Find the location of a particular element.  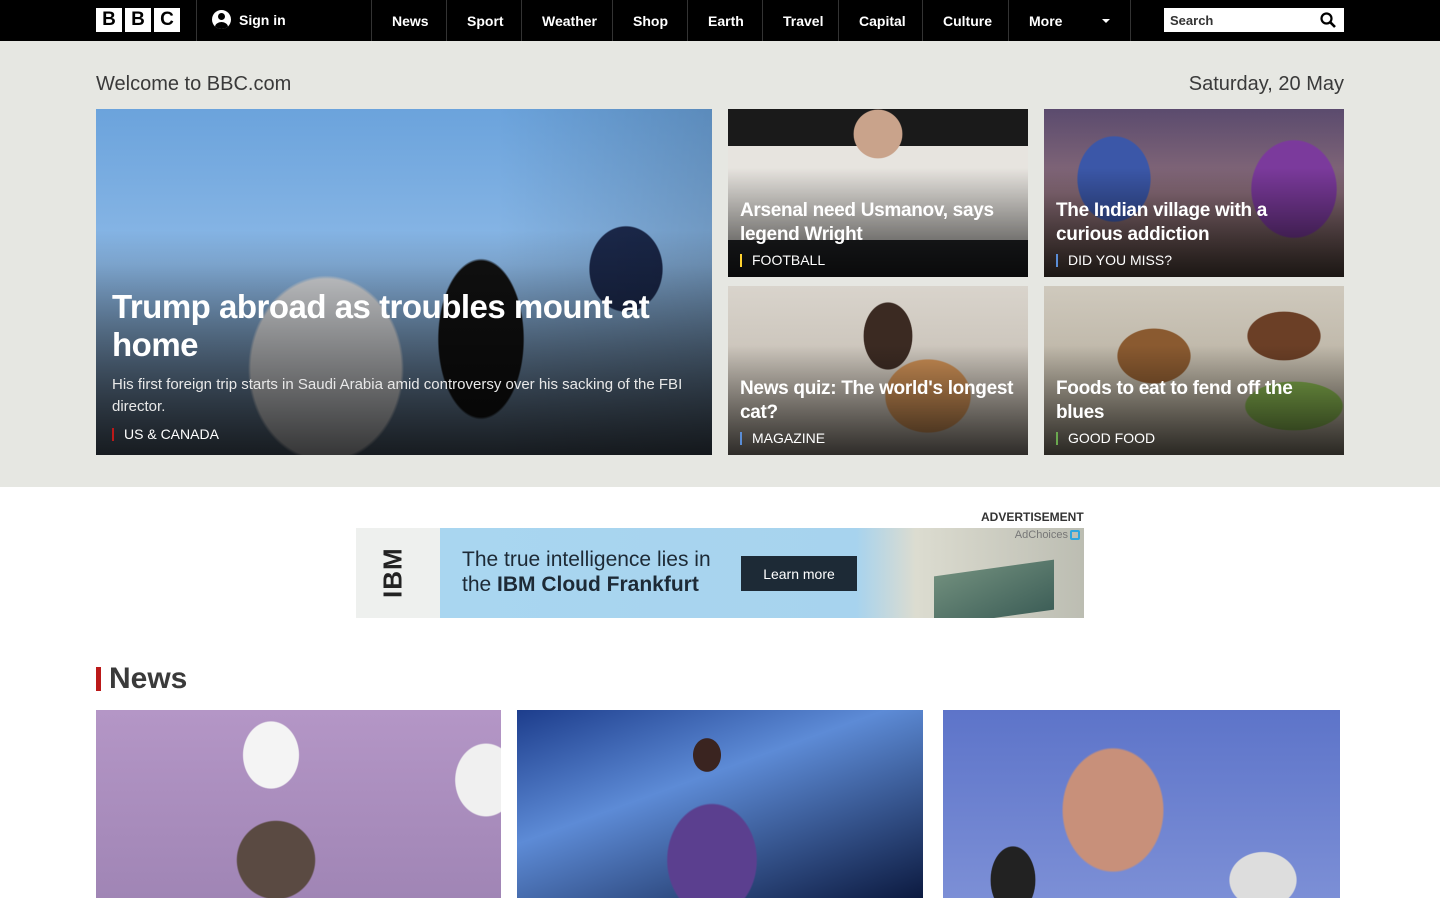

nav-travel: Travel is located at coordinates (800, 20).